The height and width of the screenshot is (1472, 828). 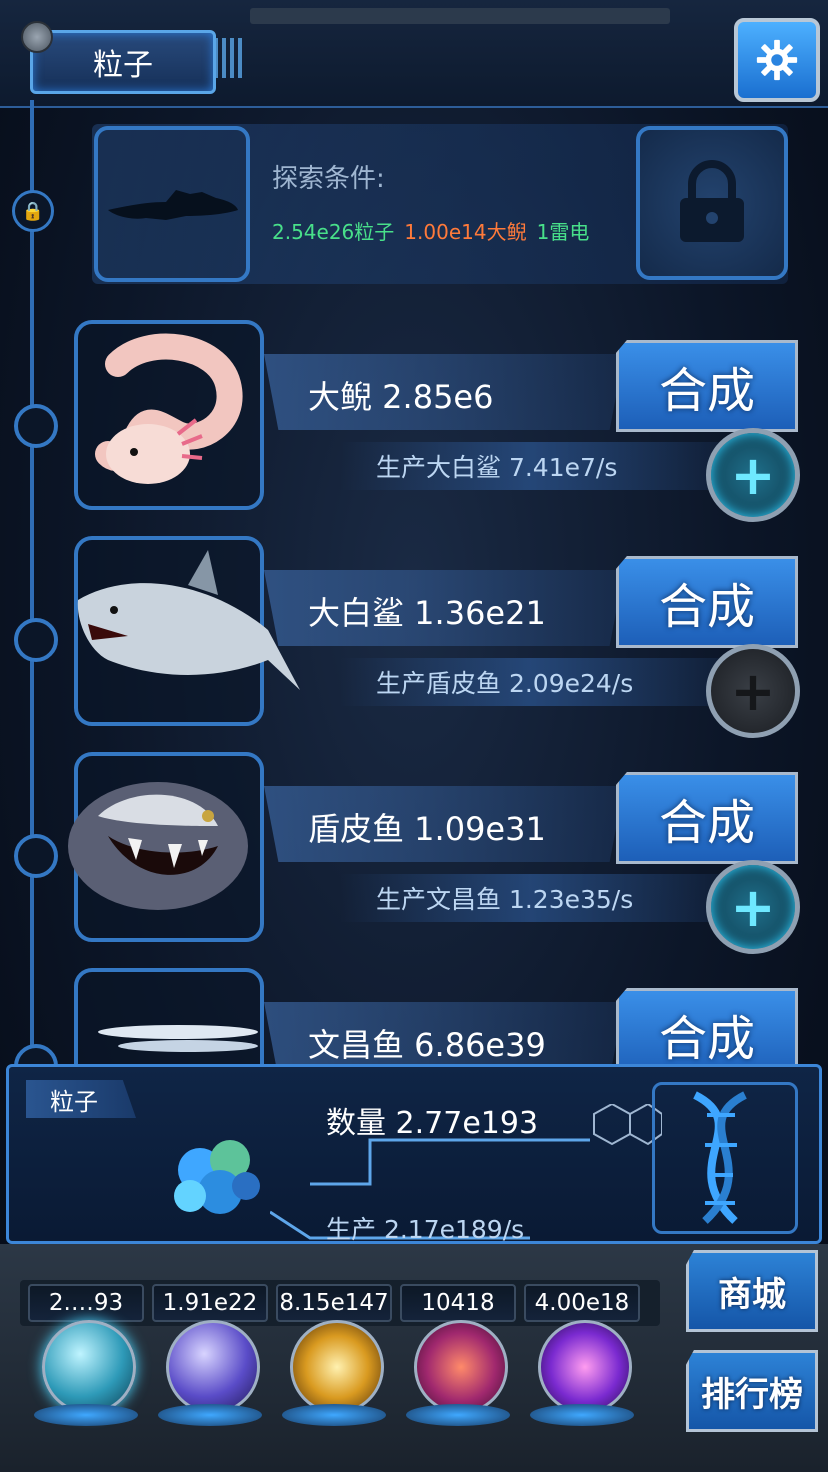 I want to click on tab-vortex, so click(x=582, y=1376).